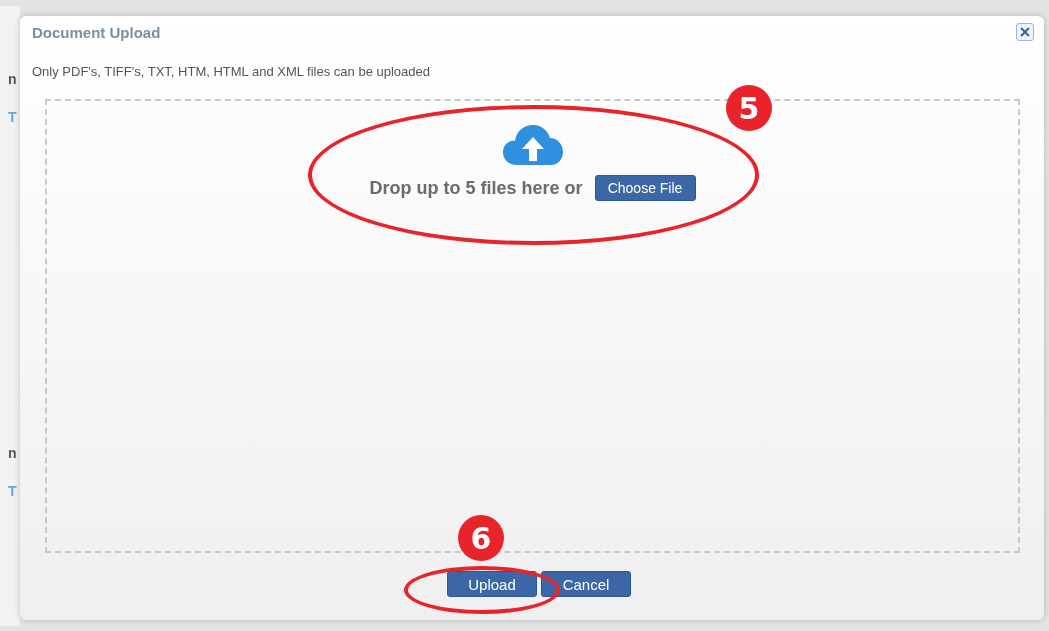 The image size is (1049, 631). What do you see at coordinates (476, 188) in the screenshot?
I see `drop-prompt: Drop up to 5 files here or` at bounding box center [476, 188].